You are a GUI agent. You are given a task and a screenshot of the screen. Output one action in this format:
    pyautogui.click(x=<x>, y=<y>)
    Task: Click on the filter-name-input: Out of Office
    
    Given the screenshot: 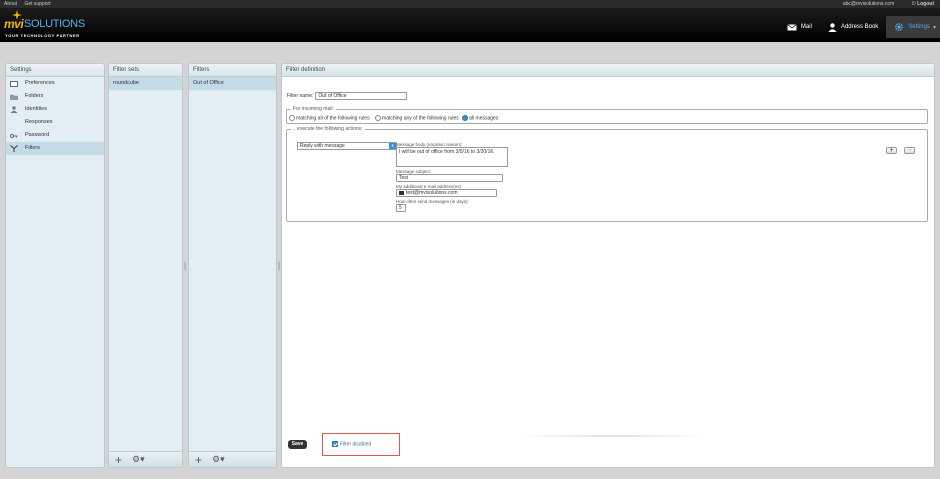 What is the action you would take?
    pyautogui.click(x=361, y=96)
    